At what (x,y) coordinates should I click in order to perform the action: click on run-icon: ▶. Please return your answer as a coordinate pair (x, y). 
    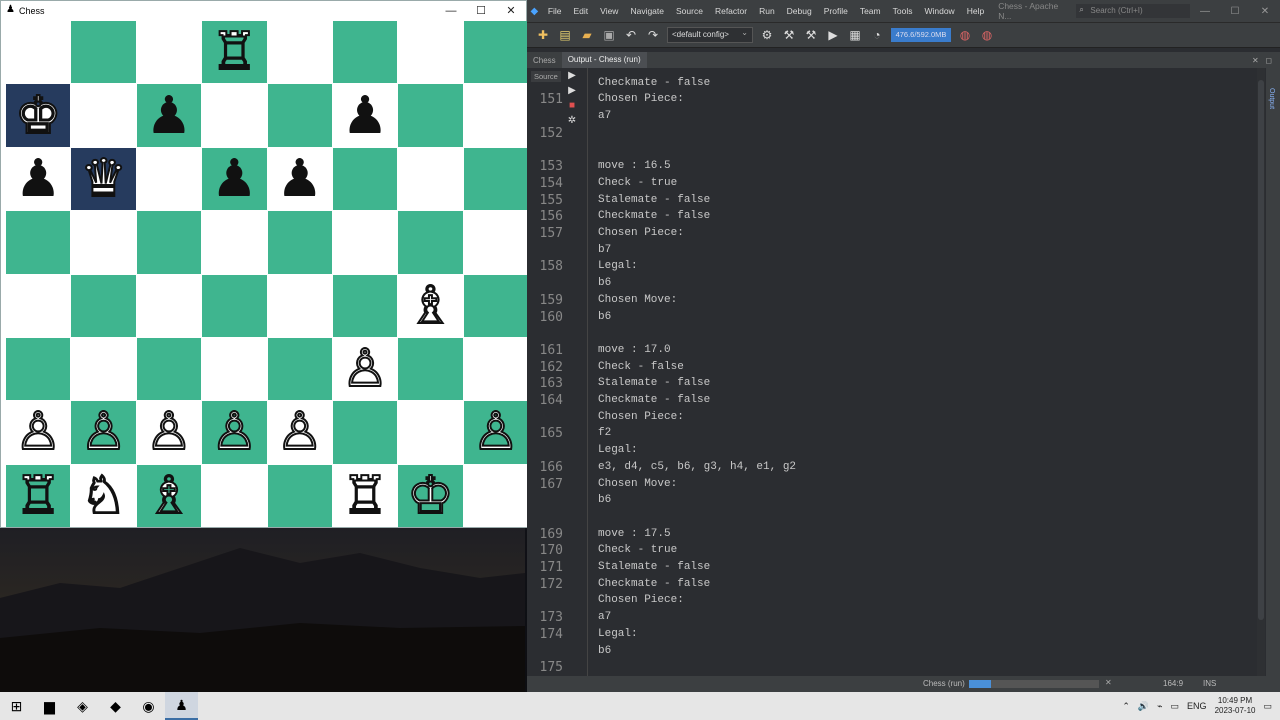
    Looking at the image, I should click on (833, 35).